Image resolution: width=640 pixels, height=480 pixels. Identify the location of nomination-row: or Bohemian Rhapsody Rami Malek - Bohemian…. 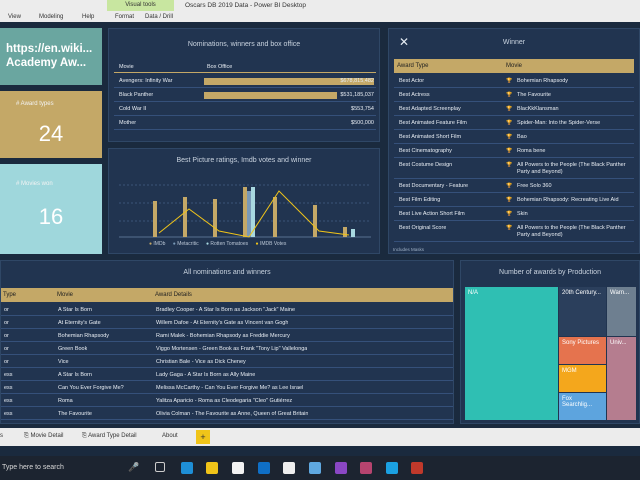
(227, 336).